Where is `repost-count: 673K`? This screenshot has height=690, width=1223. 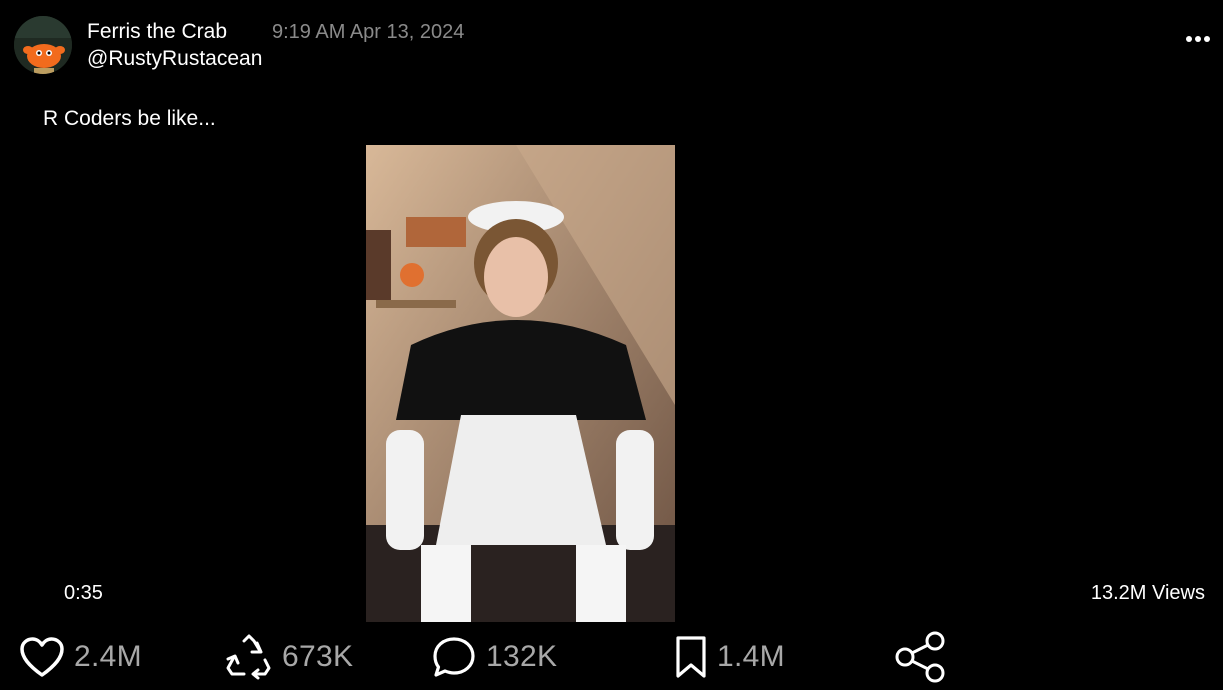
repost-count: 673K is located at coordinates (318, 656).